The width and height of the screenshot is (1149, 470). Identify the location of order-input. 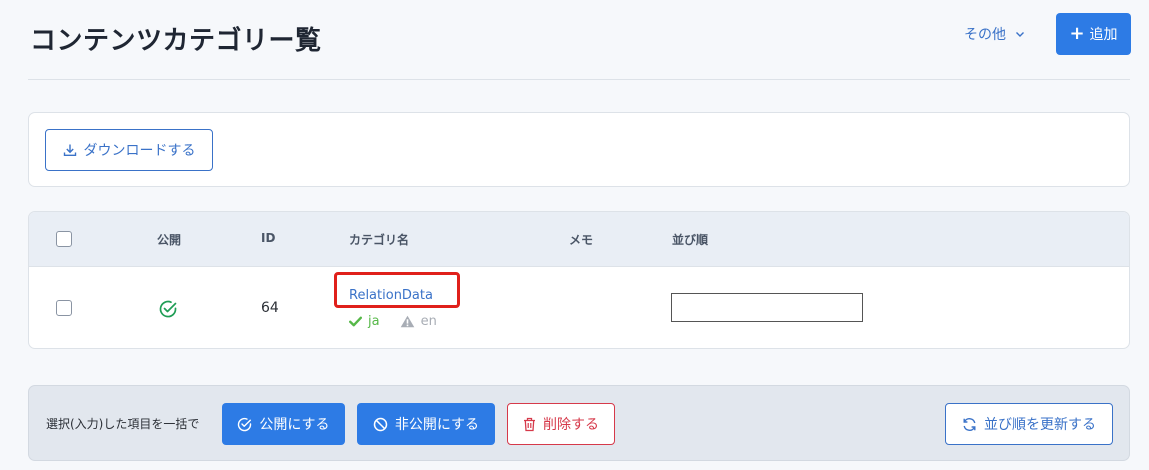
(767, 307).